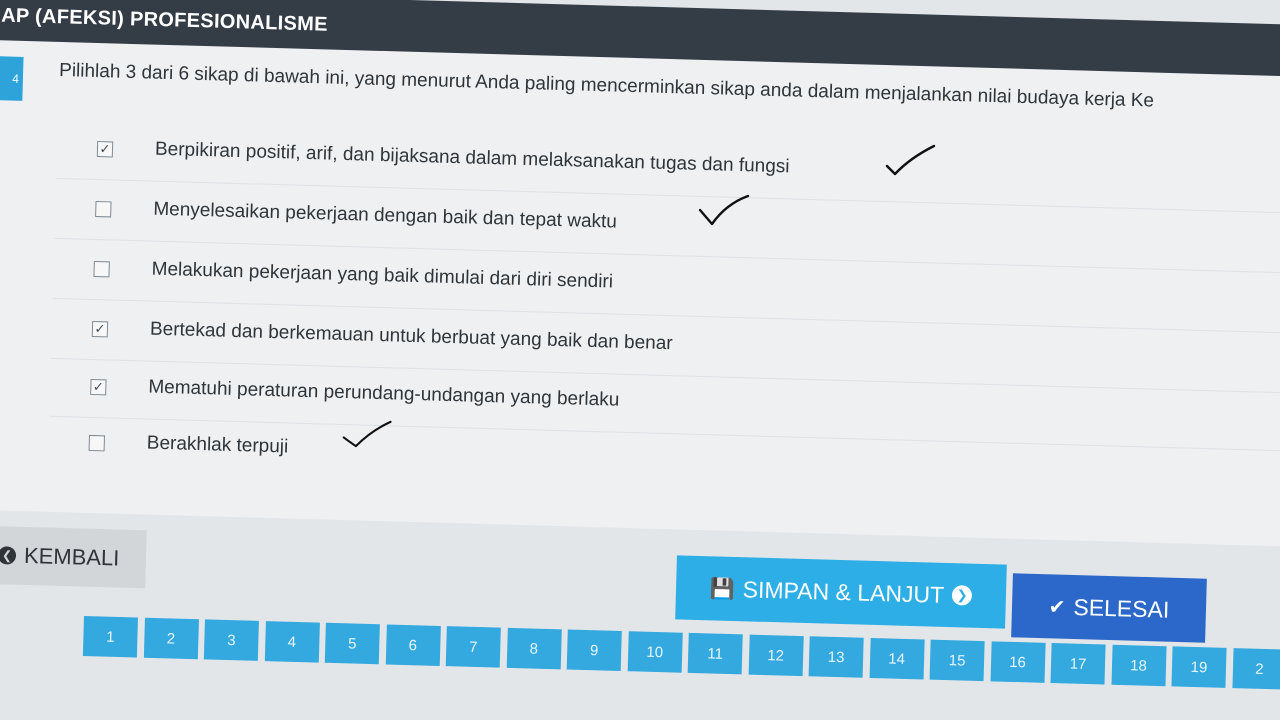  I want to click on page-button: 10, so click(655, 652).